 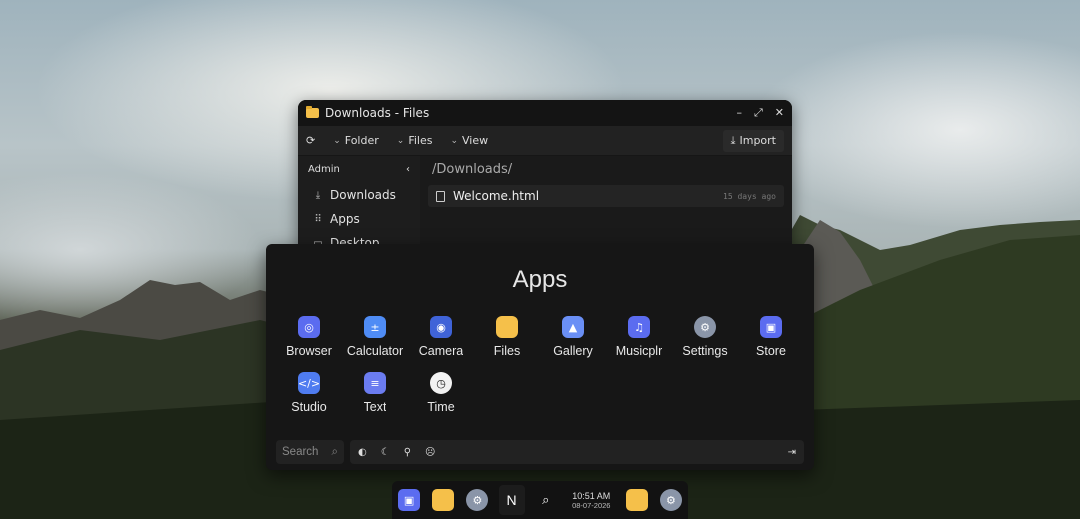 I want to click on taskbar-search: ⌕, so click(x=546, y=500).